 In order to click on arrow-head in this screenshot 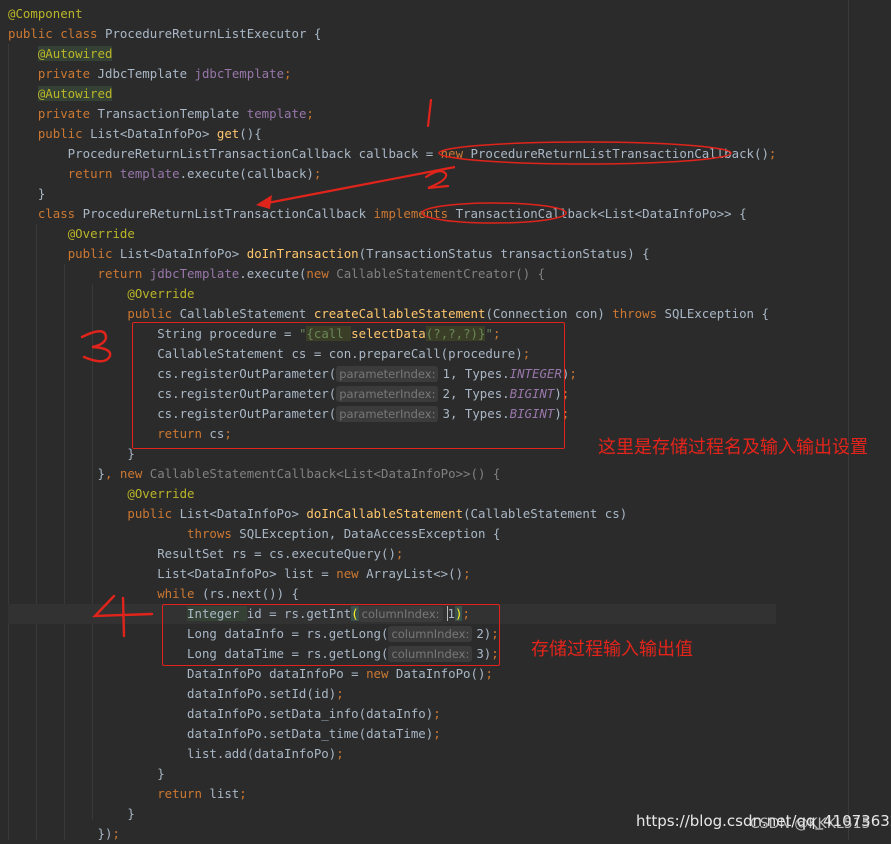, I will do `click(264, 202)`.